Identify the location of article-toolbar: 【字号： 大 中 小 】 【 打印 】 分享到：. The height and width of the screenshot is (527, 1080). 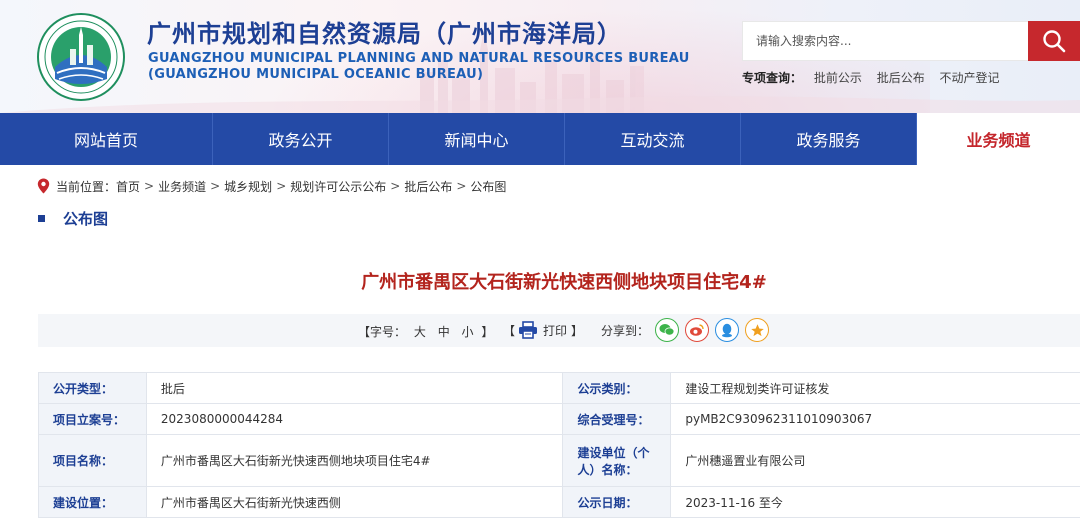
(559, 330).